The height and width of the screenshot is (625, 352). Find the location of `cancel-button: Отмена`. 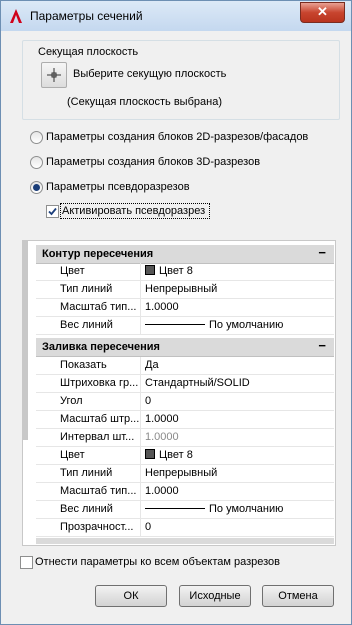

cancel-button: Отмена is located at coordinates (298, 596).